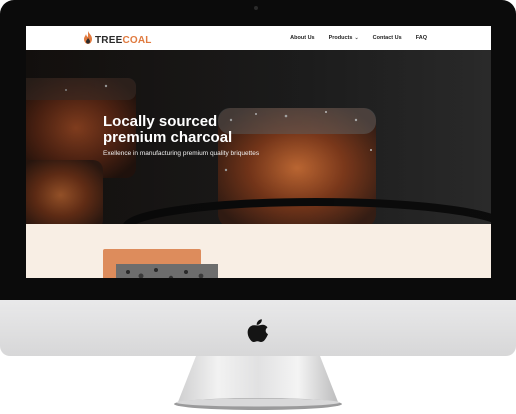 This screenshot has width=516, height=414. What do you see at coordinates (109, 40) in the screenshot?
I see `logo-word-tree: TREE` at bounding box center [109, 40].